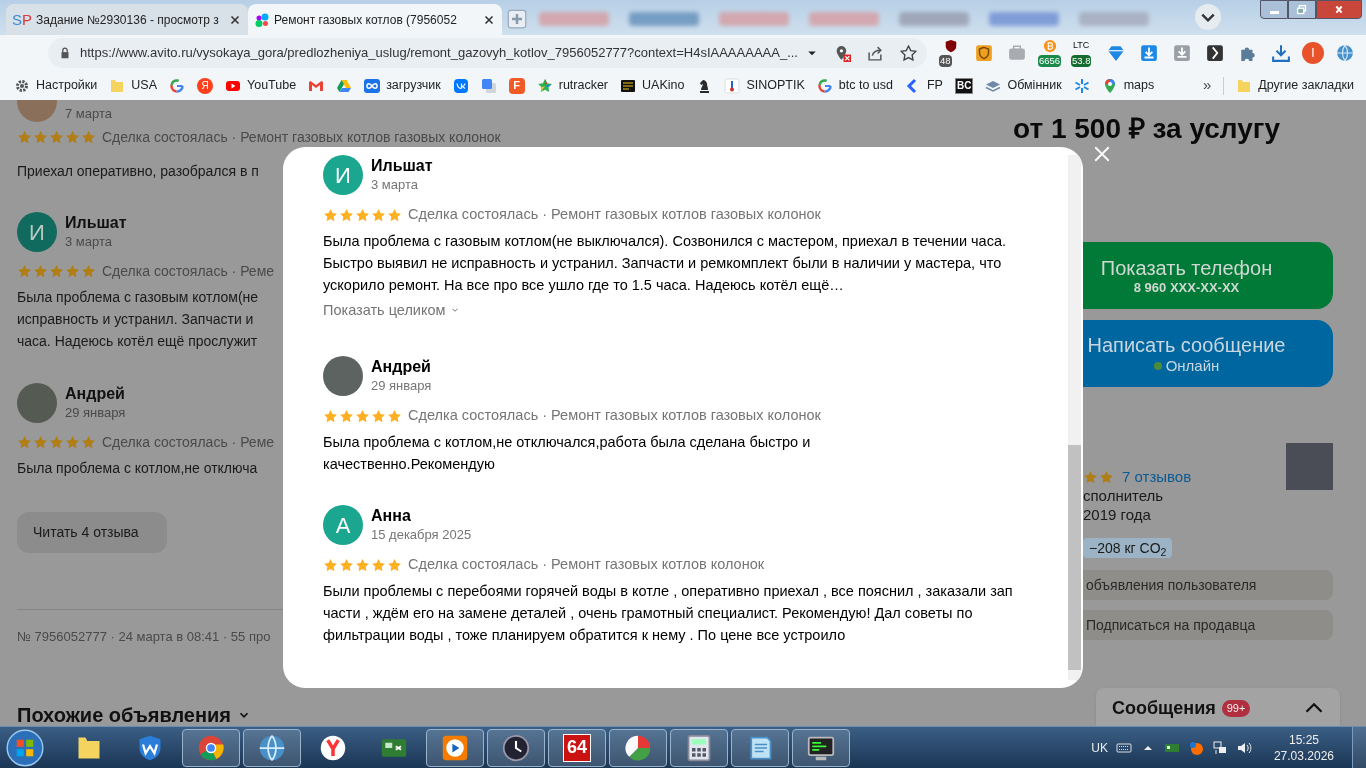 The width and height of the screenshot is (1366, 768). Describe the element at coordinates (88, 114) in the screenshot. I see `review-date: 7 марта` at that location.